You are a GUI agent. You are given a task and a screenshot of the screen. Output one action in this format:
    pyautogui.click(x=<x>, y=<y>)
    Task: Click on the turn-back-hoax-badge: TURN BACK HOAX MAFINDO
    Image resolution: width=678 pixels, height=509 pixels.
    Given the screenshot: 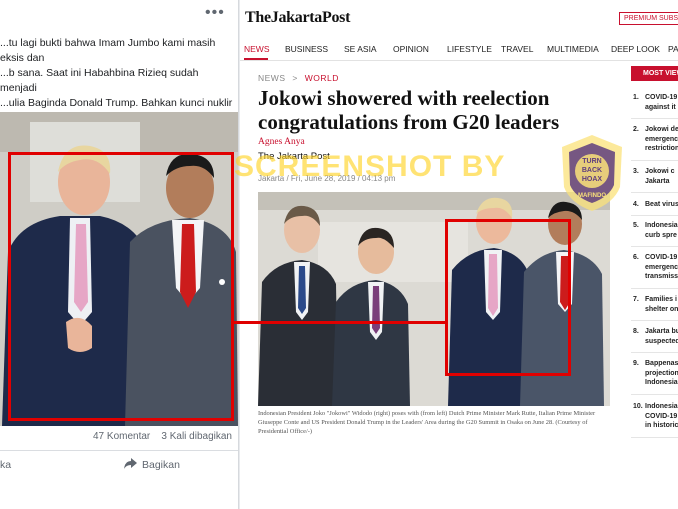 What is the action you would take?
    pyautogui.click(x=592, y=173)
    